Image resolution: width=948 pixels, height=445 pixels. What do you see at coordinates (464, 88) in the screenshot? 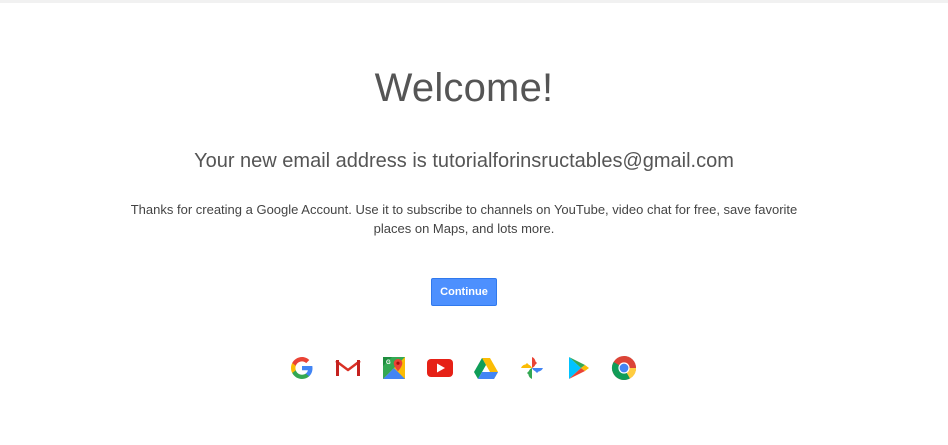
I see `page-title: Welcome!` at bounding box center [464, 88].